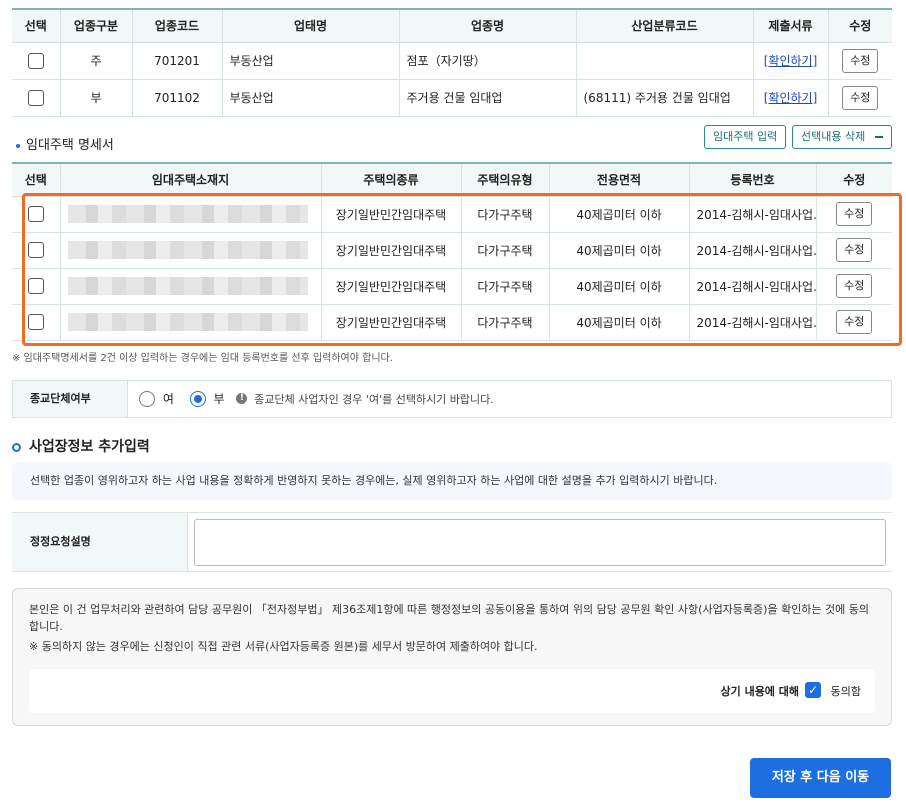 The width and height of the screenshot is (906, 805). What do you see at coordinates (488, 61) in the screenshot?
I see `item-name: 점포（자기땅）` at bounding box center [488, 61].